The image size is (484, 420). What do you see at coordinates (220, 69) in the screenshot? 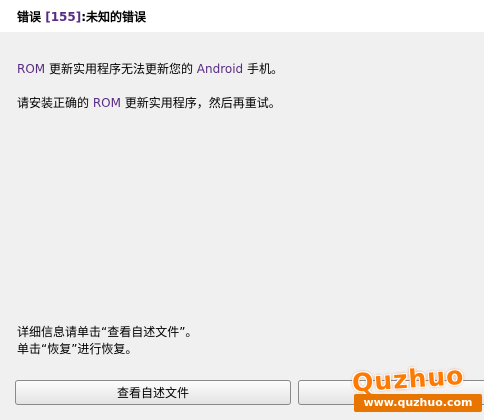
I see `android-term: Android` at bounding box center [220, 69].